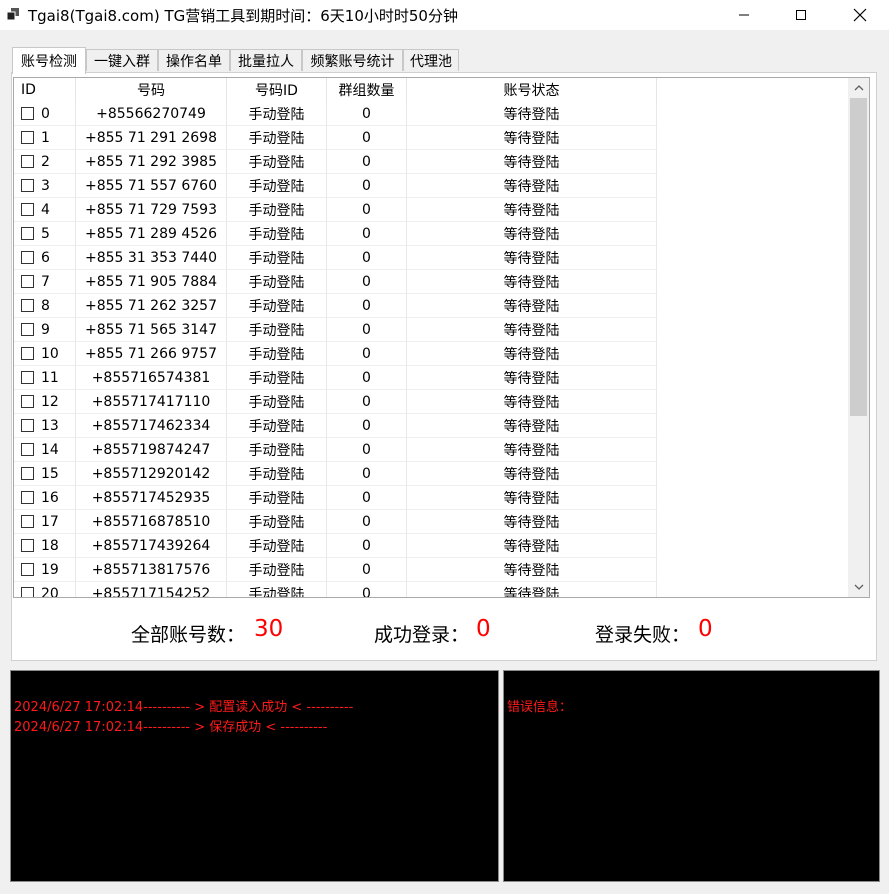 Image resolution: width=889 pixels, height=894 pixels. What do you see at coordinates (45, 90) in the screenshot?
I see `column-header-id: ID` at bounding box center [45, 90].